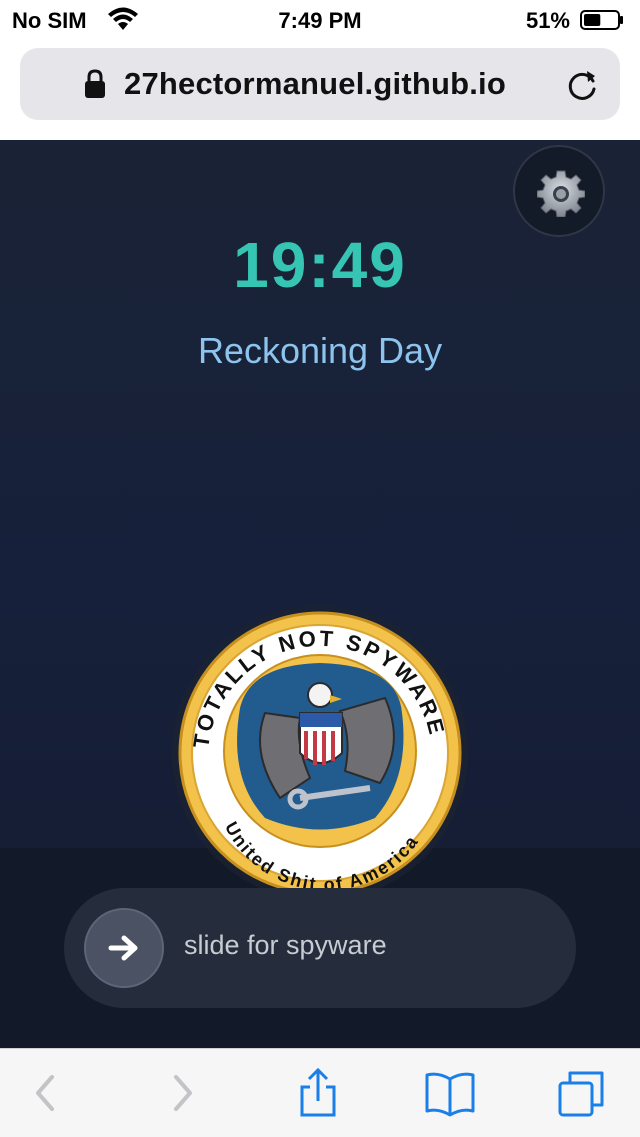 The height and width of the screenshot is (1137, 640). I want to click on arrow-right-icon, so click(123, 948).